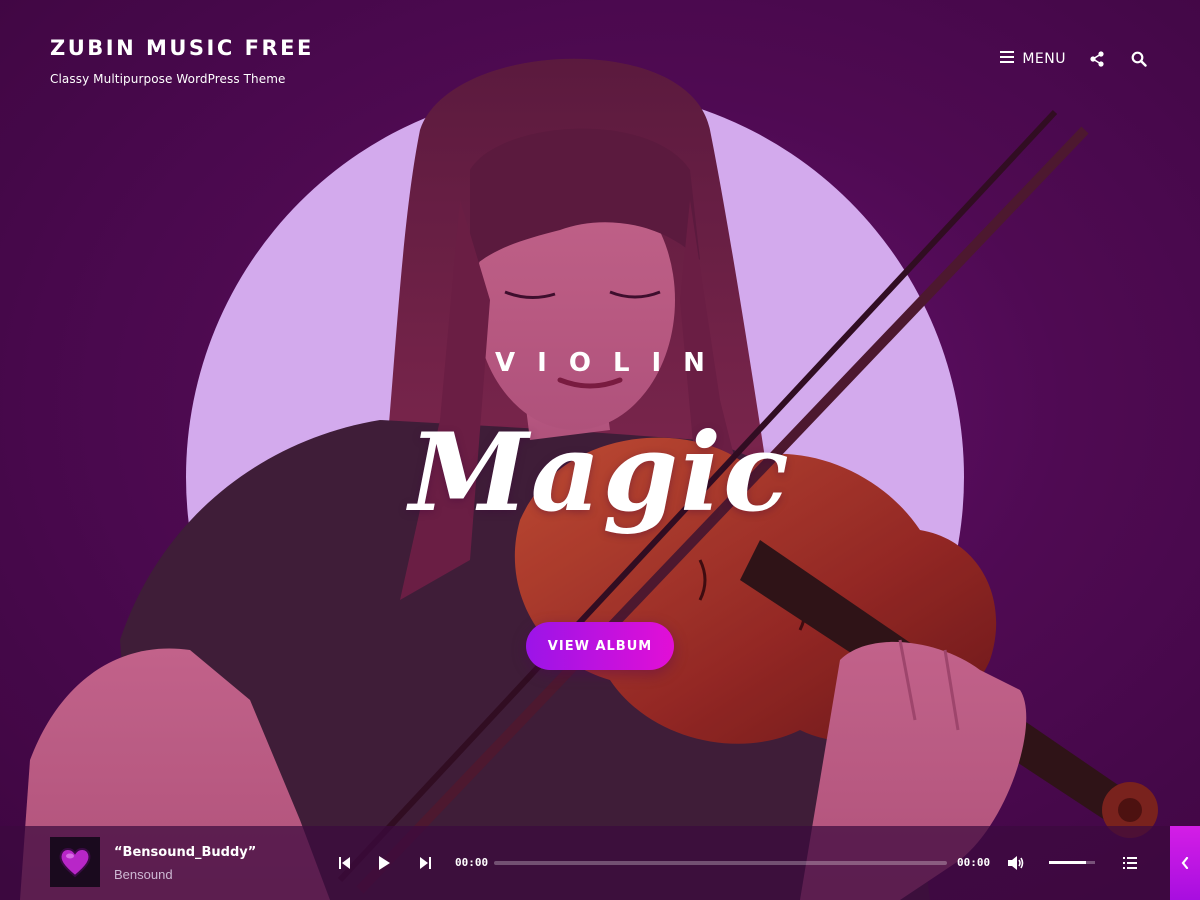 The width and height of the screenshot is (1200, 900). I want to click on track-title: “Bensound_Buddy”, so click(185, 852).